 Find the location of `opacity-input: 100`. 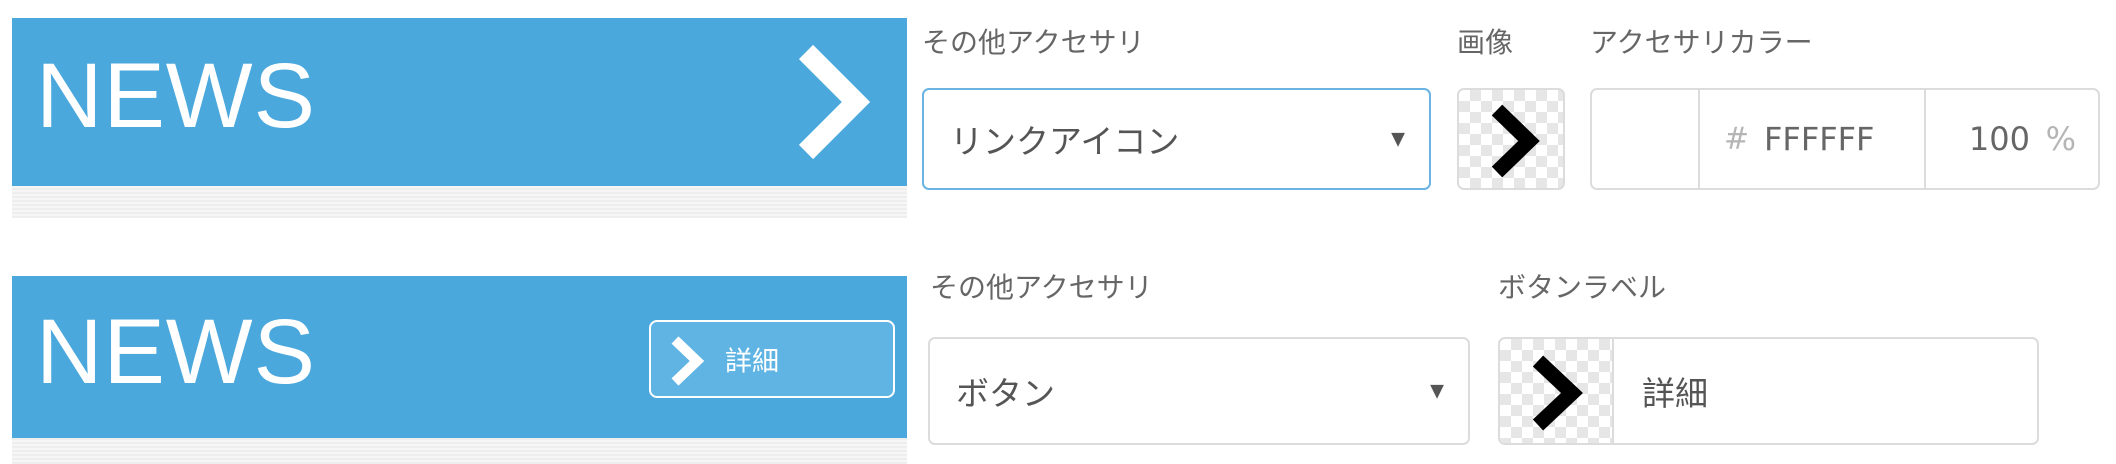

opacity-input: 100 is located at coordinates (1999, 139).